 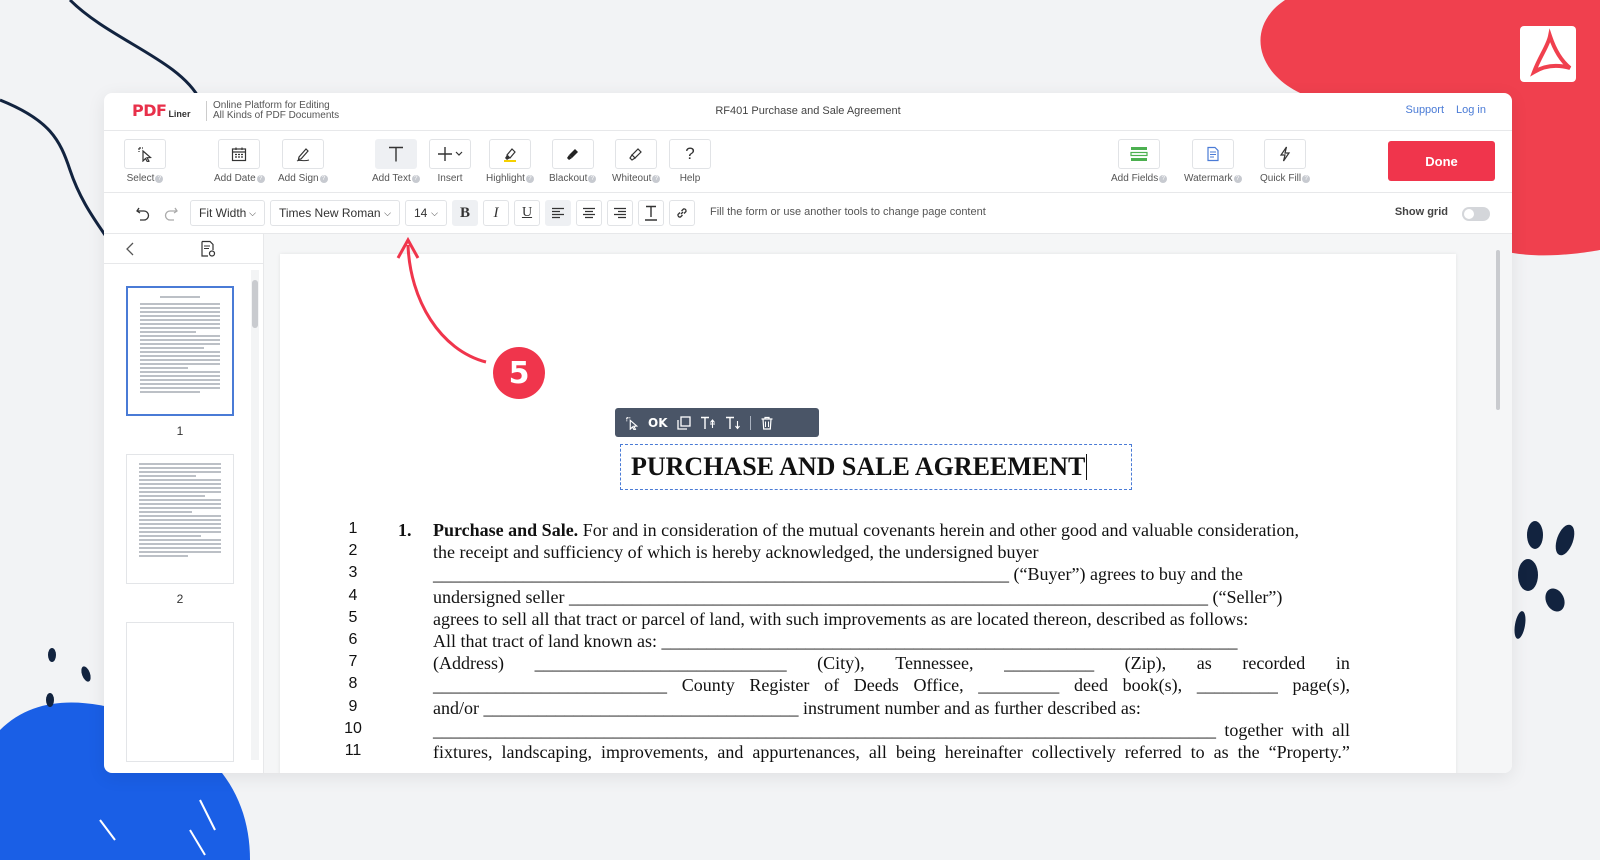 What do you see at coordinates (682, 213) in the screenshot?
I see `link-button` at bounding box center [682, 213].